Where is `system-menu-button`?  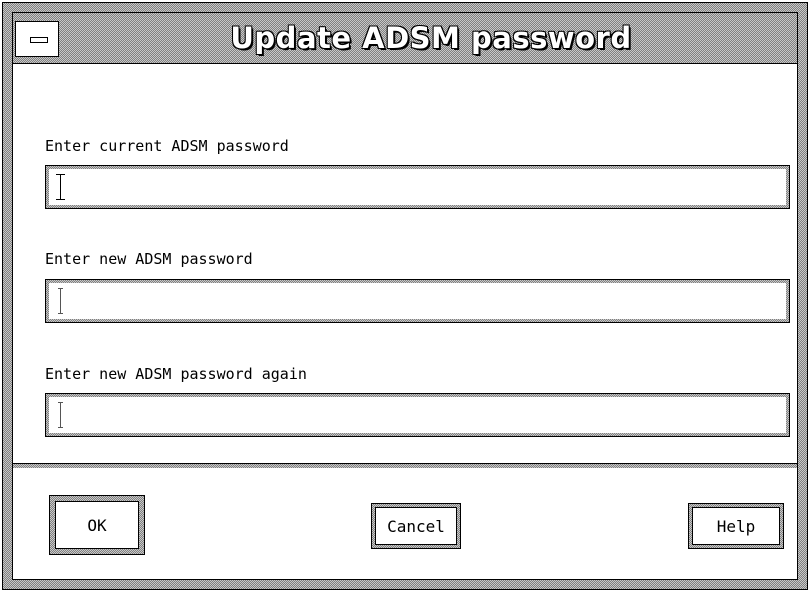
system-menu-button is located at coordinates (37, 39).